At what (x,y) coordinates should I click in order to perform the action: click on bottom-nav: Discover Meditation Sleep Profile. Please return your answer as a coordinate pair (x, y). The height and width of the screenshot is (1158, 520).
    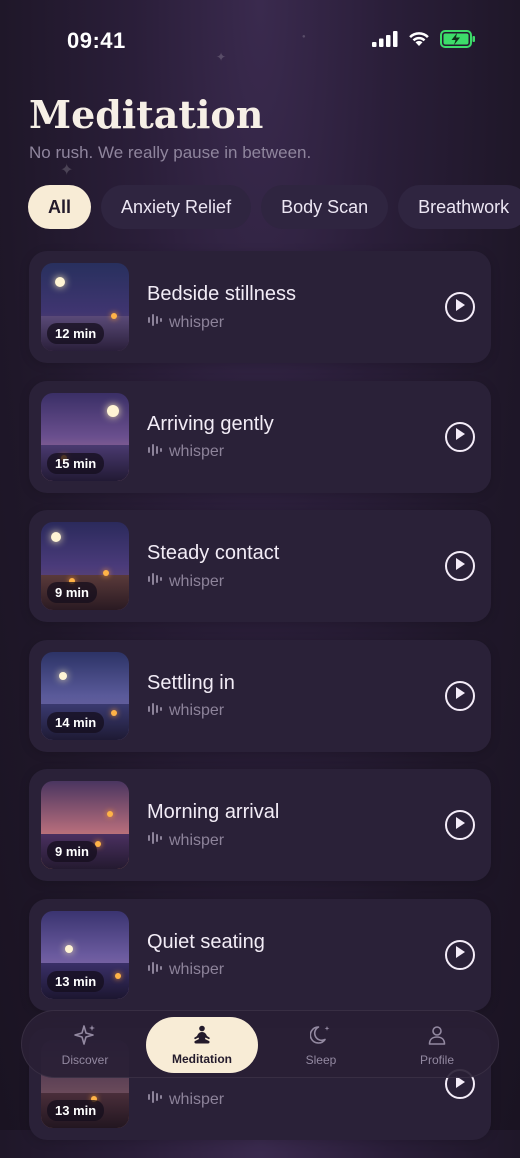
    Looking at the image, I should click on (260, 1044).